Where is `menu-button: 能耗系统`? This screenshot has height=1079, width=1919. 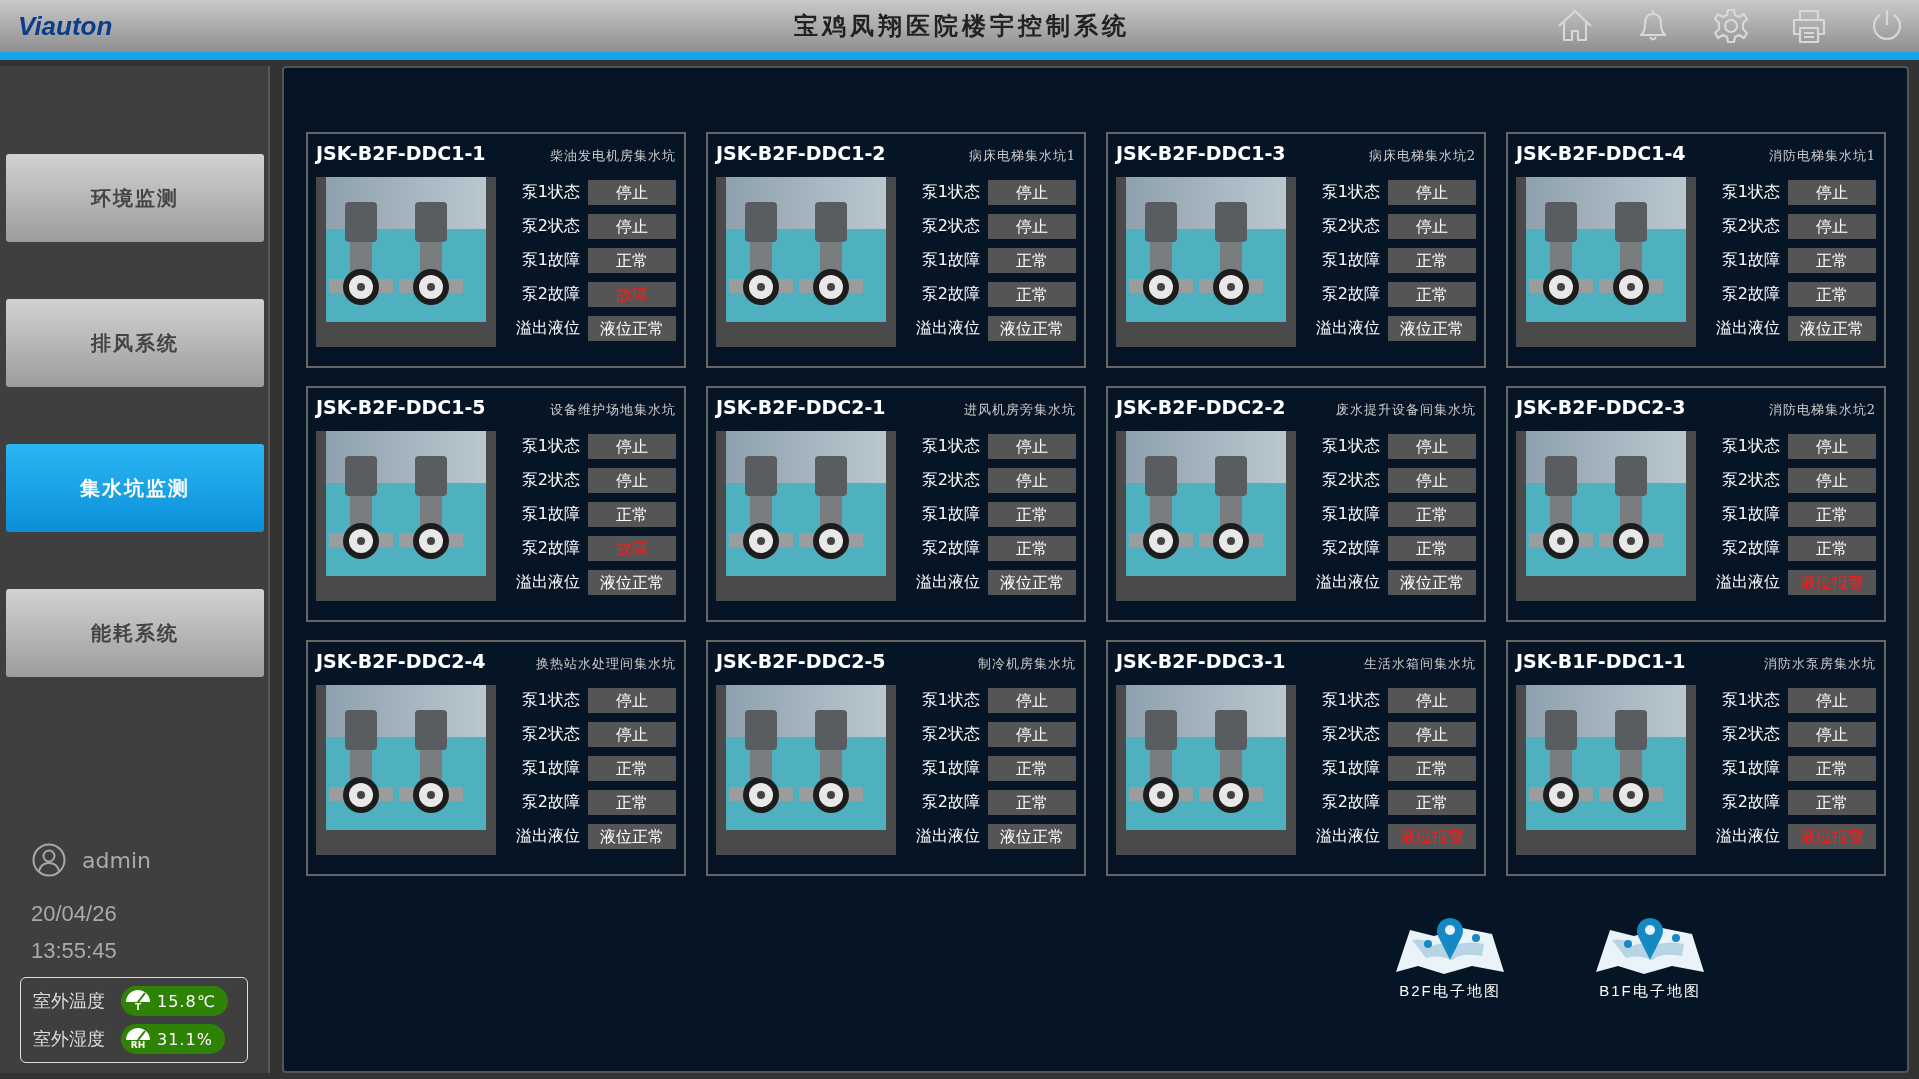 menu-button: 能耗系统 is located at coordinates (135, 633).